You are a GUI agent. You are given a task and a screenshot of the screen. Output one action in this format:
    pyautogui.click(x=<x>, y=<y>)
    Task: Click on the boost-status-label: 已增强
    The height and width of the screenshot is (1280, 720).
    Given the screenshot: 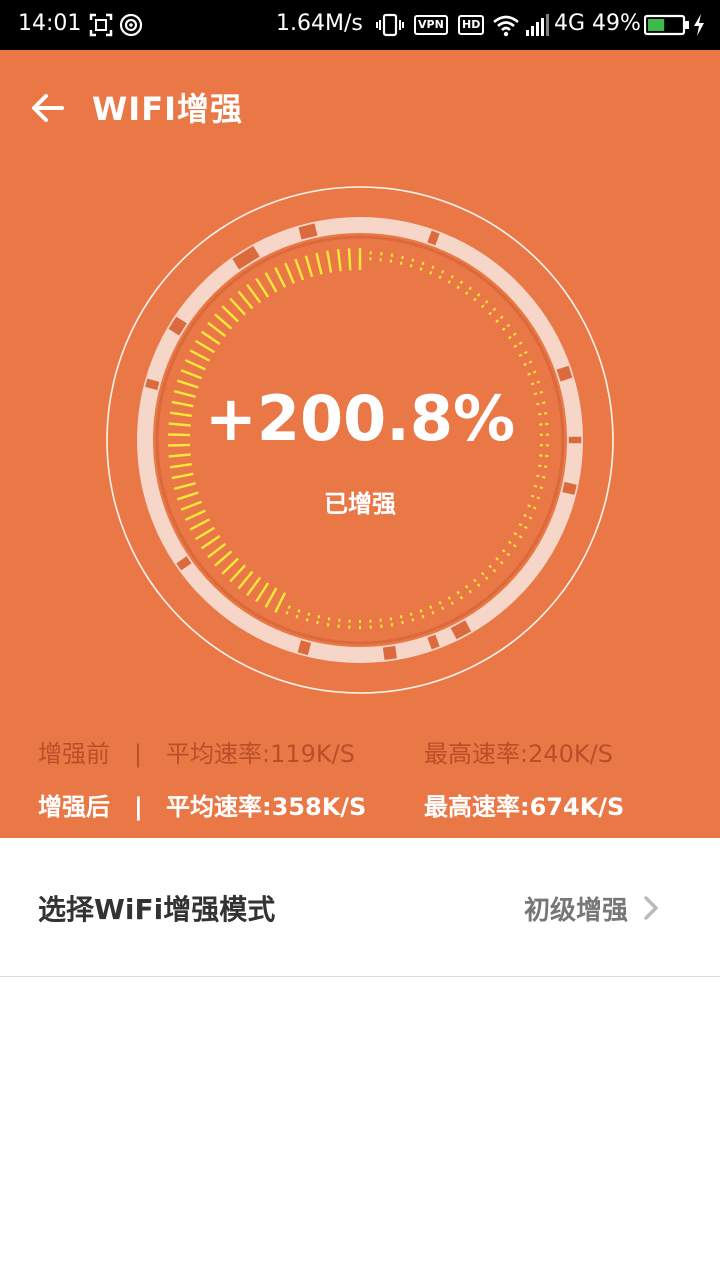 What is the action you would take?
    pyautogui.click(x=360, y=504)
    